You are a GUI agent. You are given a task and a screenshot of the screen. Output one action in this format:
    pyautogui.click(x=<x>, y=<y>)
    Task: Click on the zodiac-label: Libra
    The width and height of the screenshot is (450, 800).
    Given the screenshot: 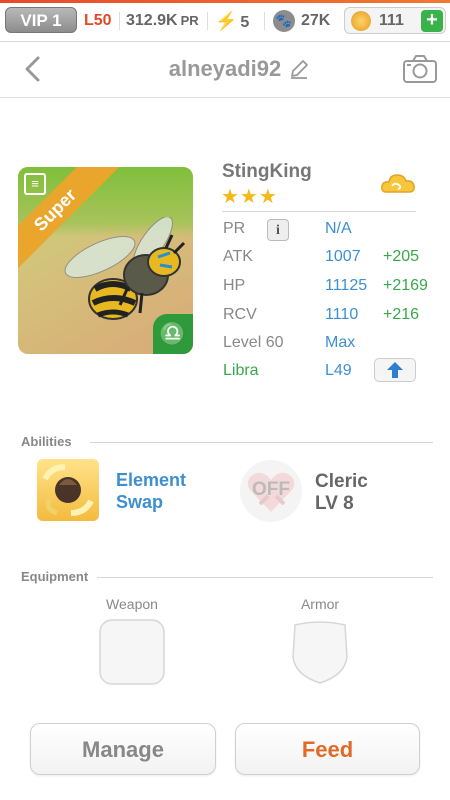 What is the action you would take?
    pyautogui.click(x=241, y=370)
    